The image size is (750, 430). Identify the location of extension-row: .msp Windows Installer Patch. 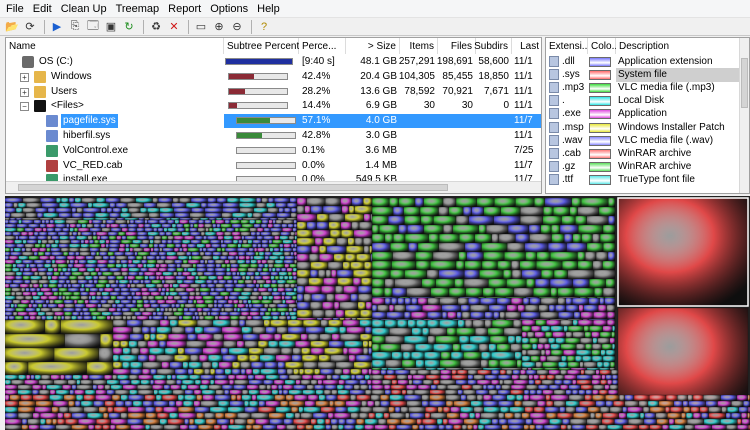
(647, 127).